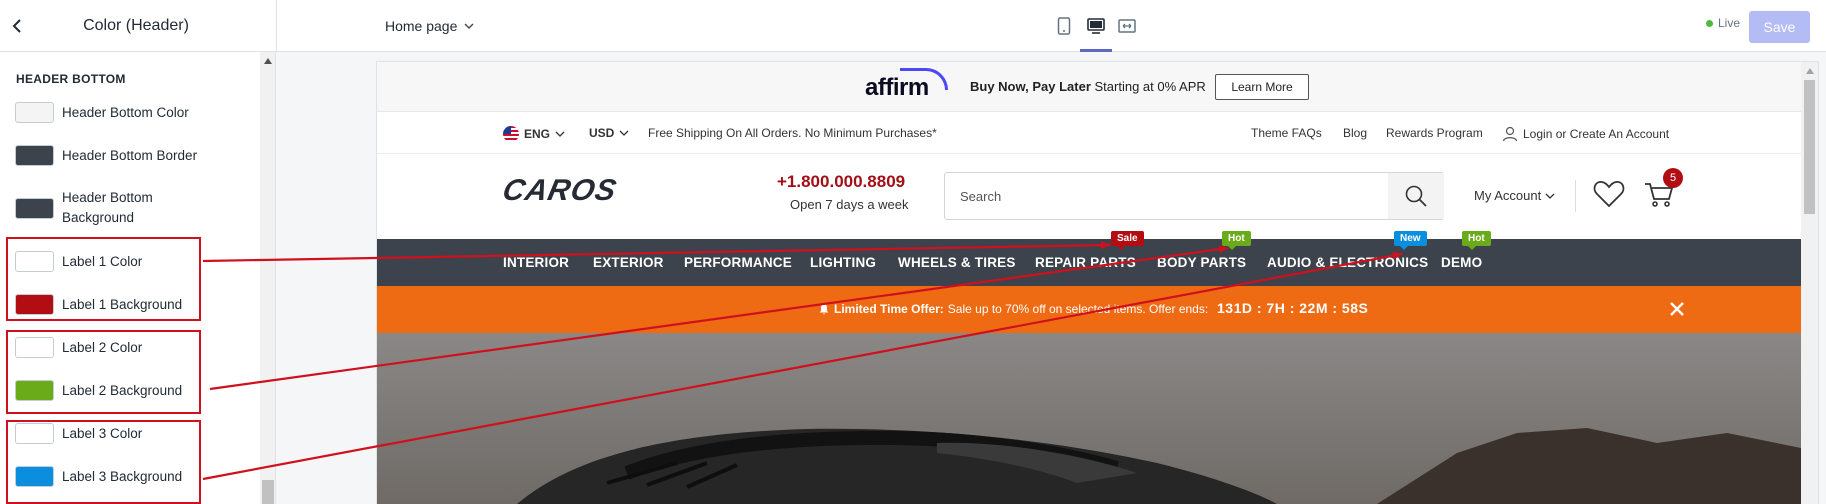  I want to click on currency-value: USD, so click(602, 133).